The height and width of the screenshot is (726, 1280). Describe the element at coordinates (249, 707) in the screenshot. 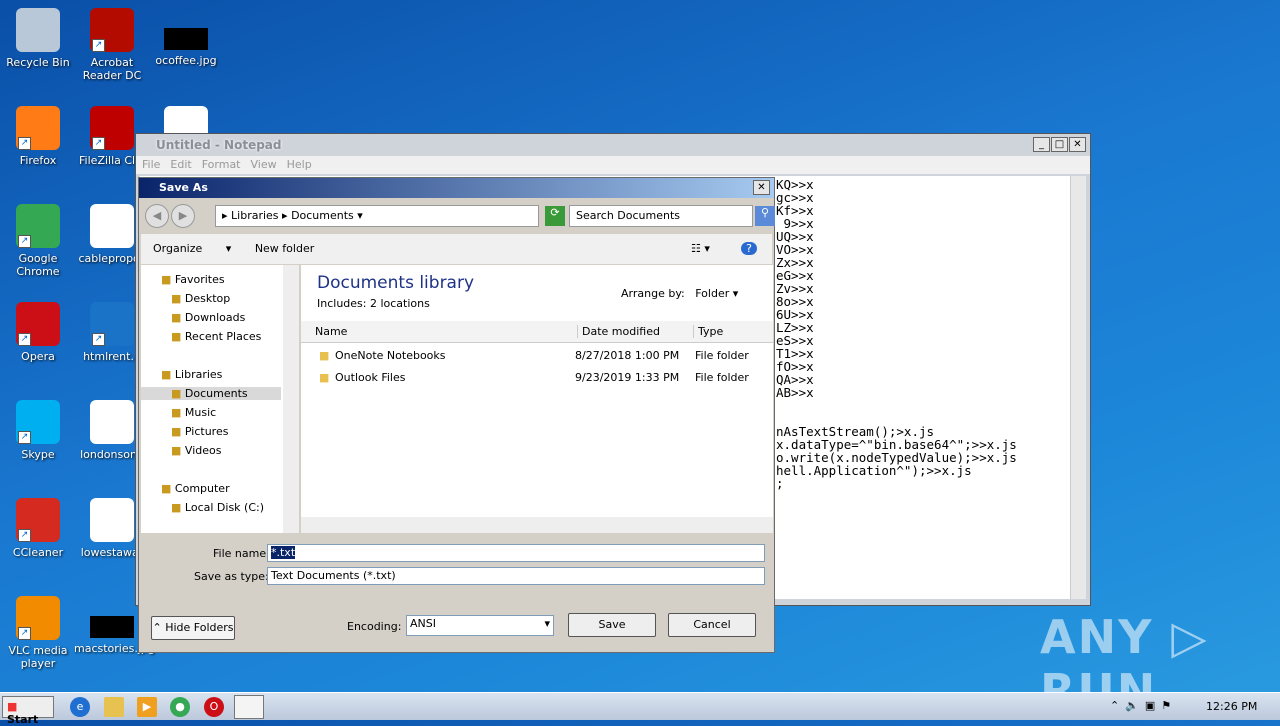

I see `taskbar-notepad` at that location.